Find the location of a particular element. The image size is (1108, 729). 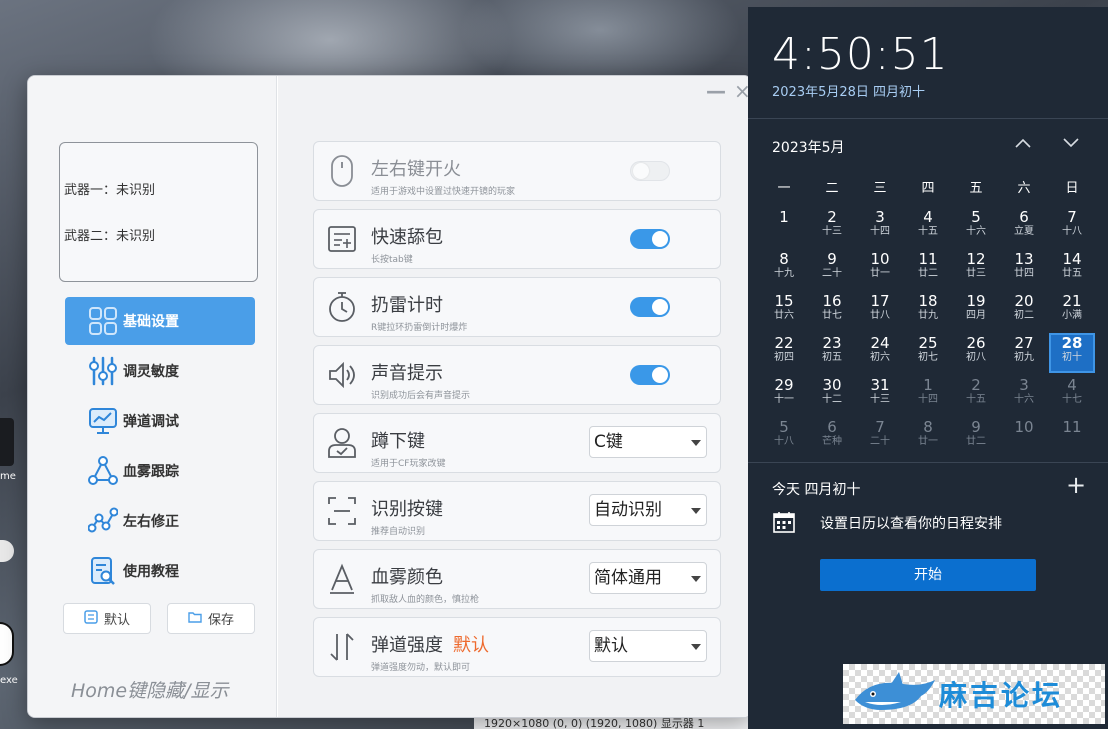

select-value: 自动识别 is located at coordinates (628, 510).